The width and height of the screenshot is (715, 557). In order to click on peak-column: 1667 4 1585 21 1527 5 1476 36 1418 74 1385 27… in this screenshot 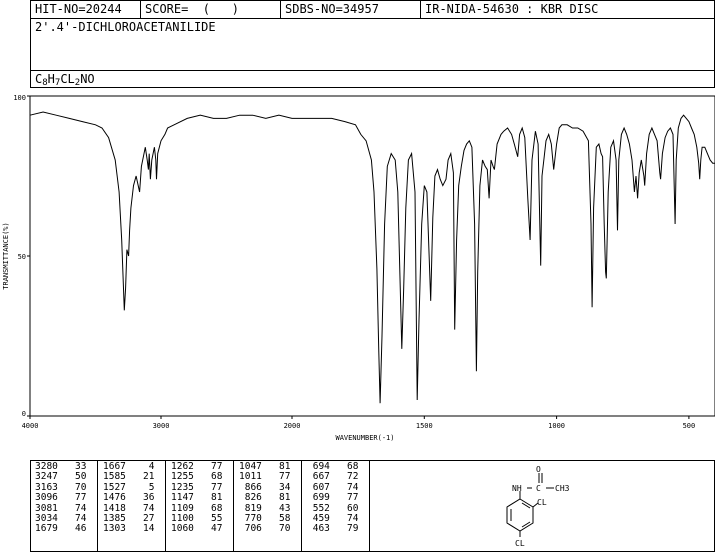, I will do `click(129, 498)`.